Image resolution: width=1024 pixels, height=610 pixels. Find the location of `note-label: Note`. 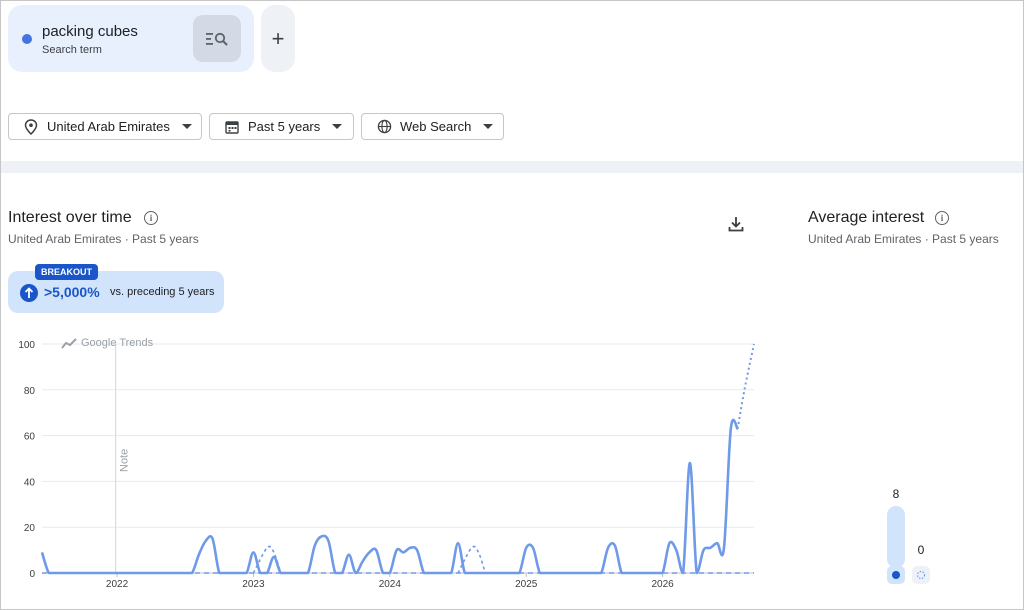

note-label: Note is located at coordinates (125, 460).